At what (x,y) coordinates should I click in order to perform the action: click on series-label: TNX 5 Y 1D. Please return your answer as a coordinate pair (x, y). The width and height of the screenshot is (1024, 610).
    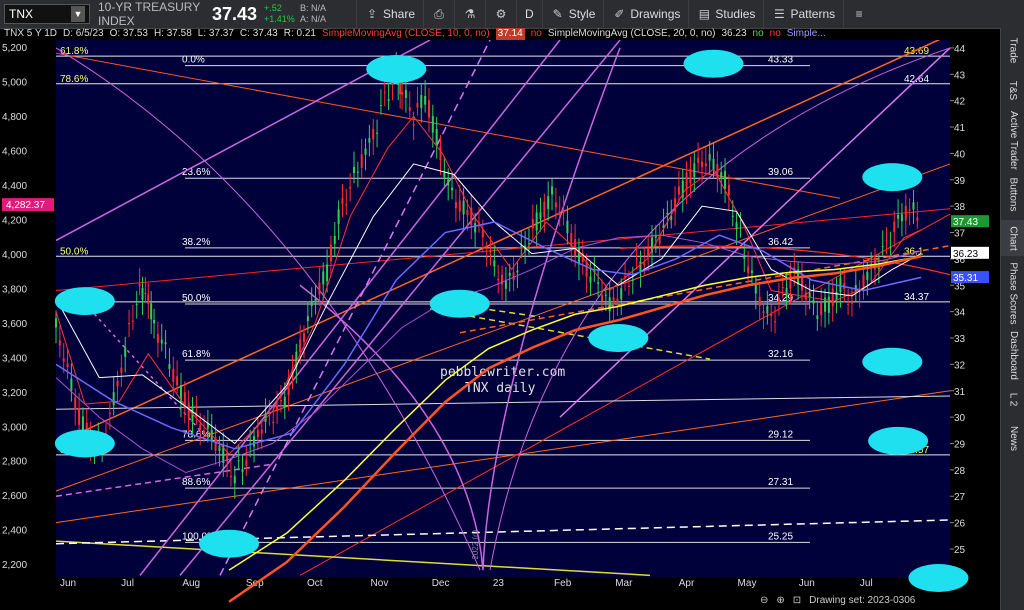
    Looking at the image, I should click on (30, 33).